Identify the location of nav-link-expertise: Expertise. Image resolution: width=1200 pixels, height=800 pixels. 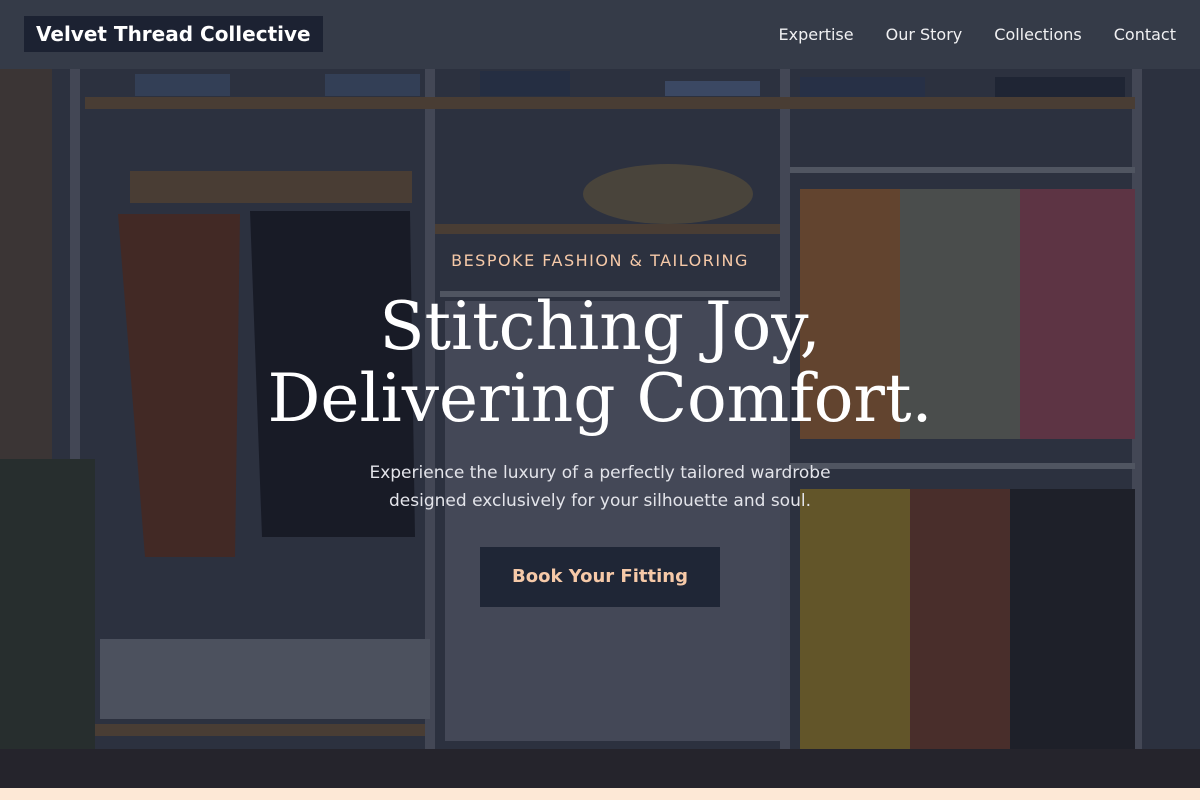
(816, 34).